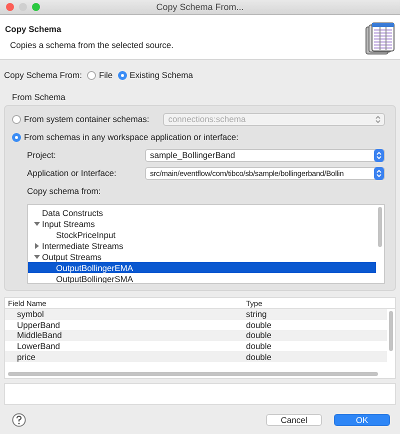 The width and height of the screenshot is (400, 434). I want to click on tree-item: StockPriceInput, so click(202, 234).